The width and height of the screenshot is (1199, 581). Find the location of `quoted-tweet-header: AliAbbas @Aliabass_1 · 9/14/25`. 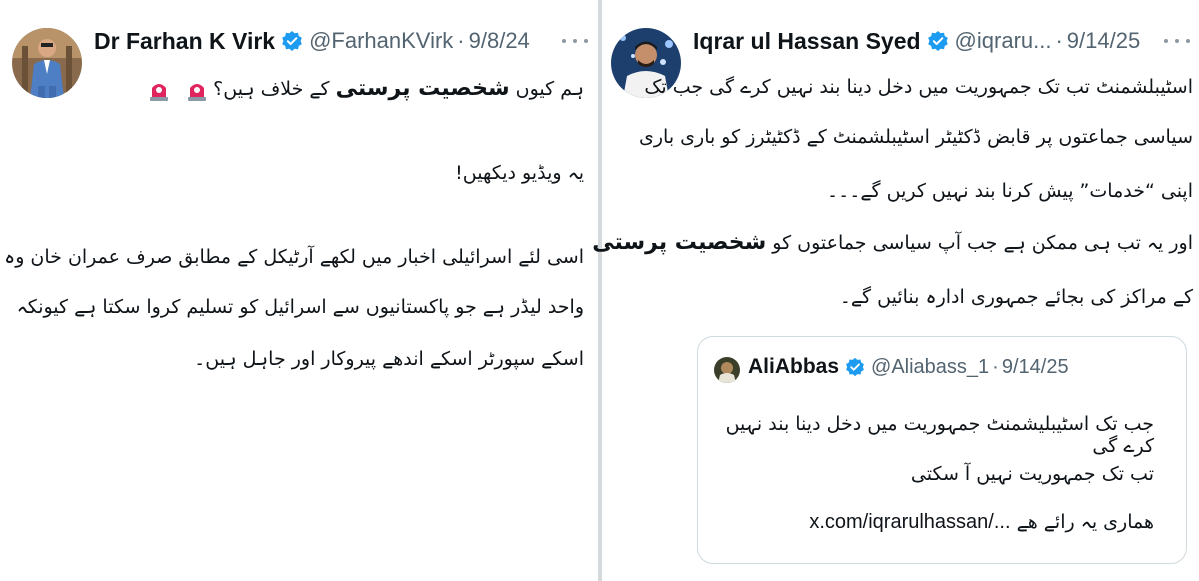

quoted-tweet-header: AliAbbas @Aliabass_1 · 9/14/25 is located at coordinates (908, 367).